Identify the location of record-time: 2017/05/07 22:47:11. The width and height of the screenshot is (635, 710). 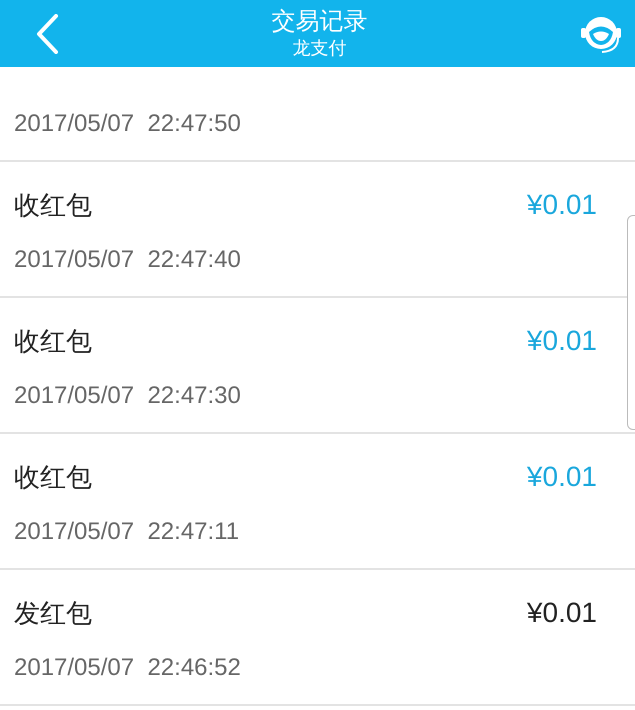
(127, 532).